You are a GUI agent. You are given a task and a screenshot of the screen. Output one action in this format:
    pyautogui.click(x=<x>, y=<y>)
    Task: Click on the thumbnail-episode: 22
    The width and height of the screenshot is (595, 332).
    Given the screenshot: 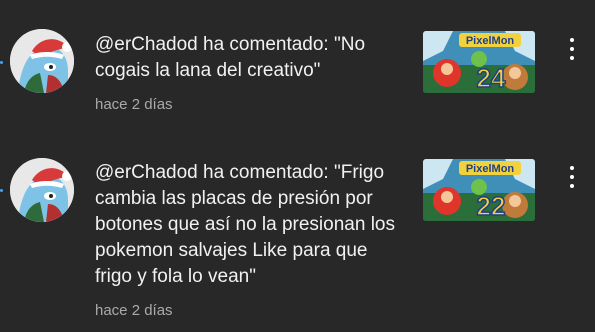 What is the action you would take?
    pyautogui.click(x=491, y=206)
    